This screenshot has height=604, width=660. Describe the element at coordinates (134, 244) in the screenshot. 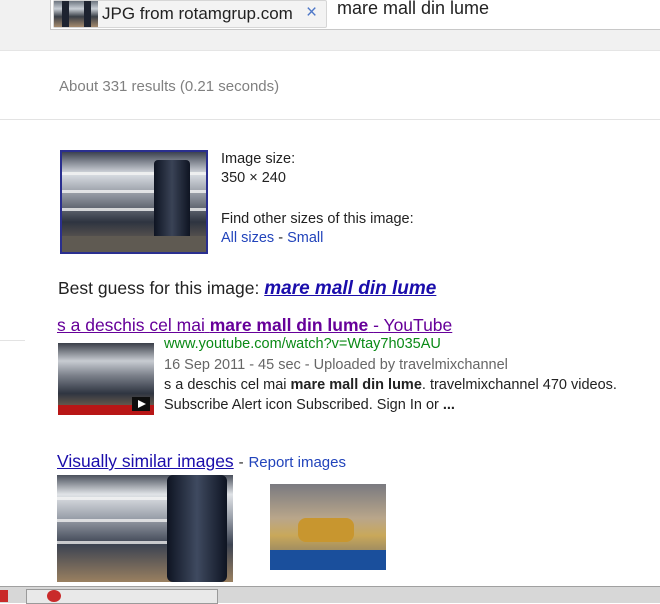

I see `thumbnail-floor` at that location.